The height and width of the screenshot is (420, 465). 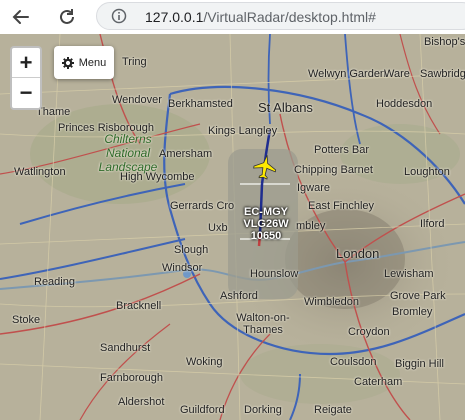 What do you see at coordinates (26, 320) in the screenshot?
I see `place-label: Stoke` at bounding box center [26, 320].